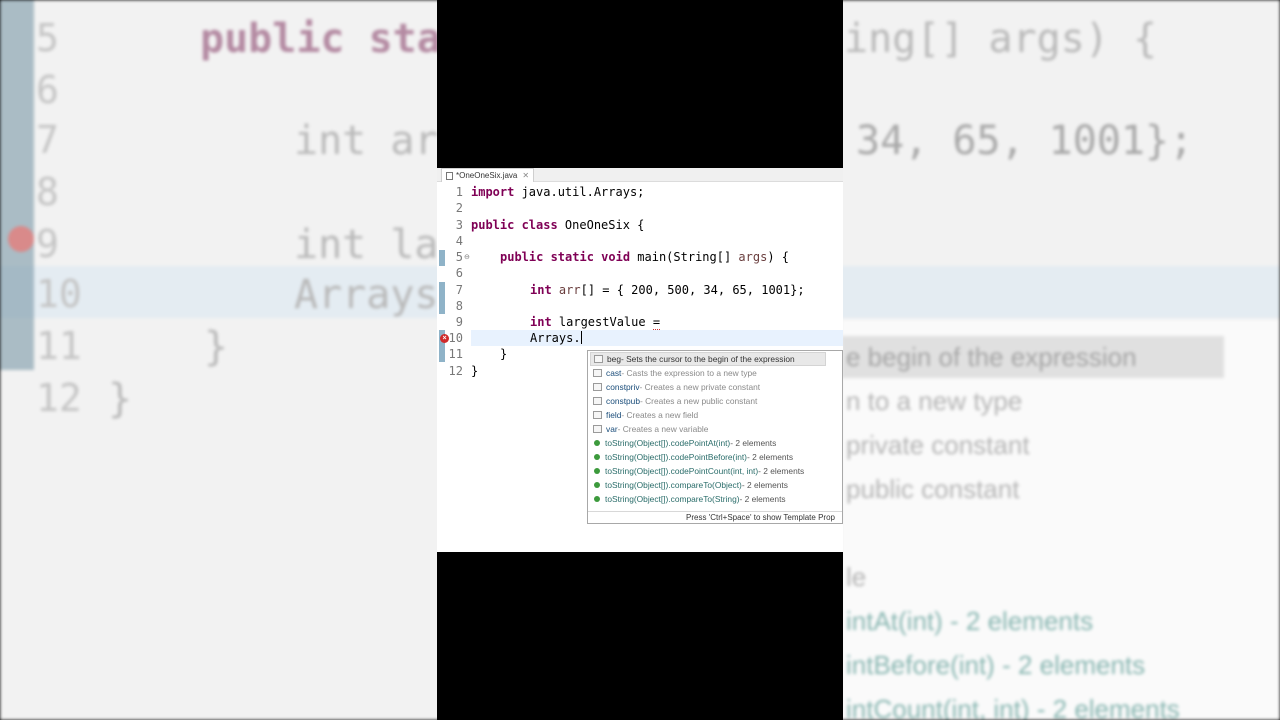 Image resolution: width=1280 pixels, height=720 pixels. I want to click on bg-popup-text: private constant, so click(938, 445).